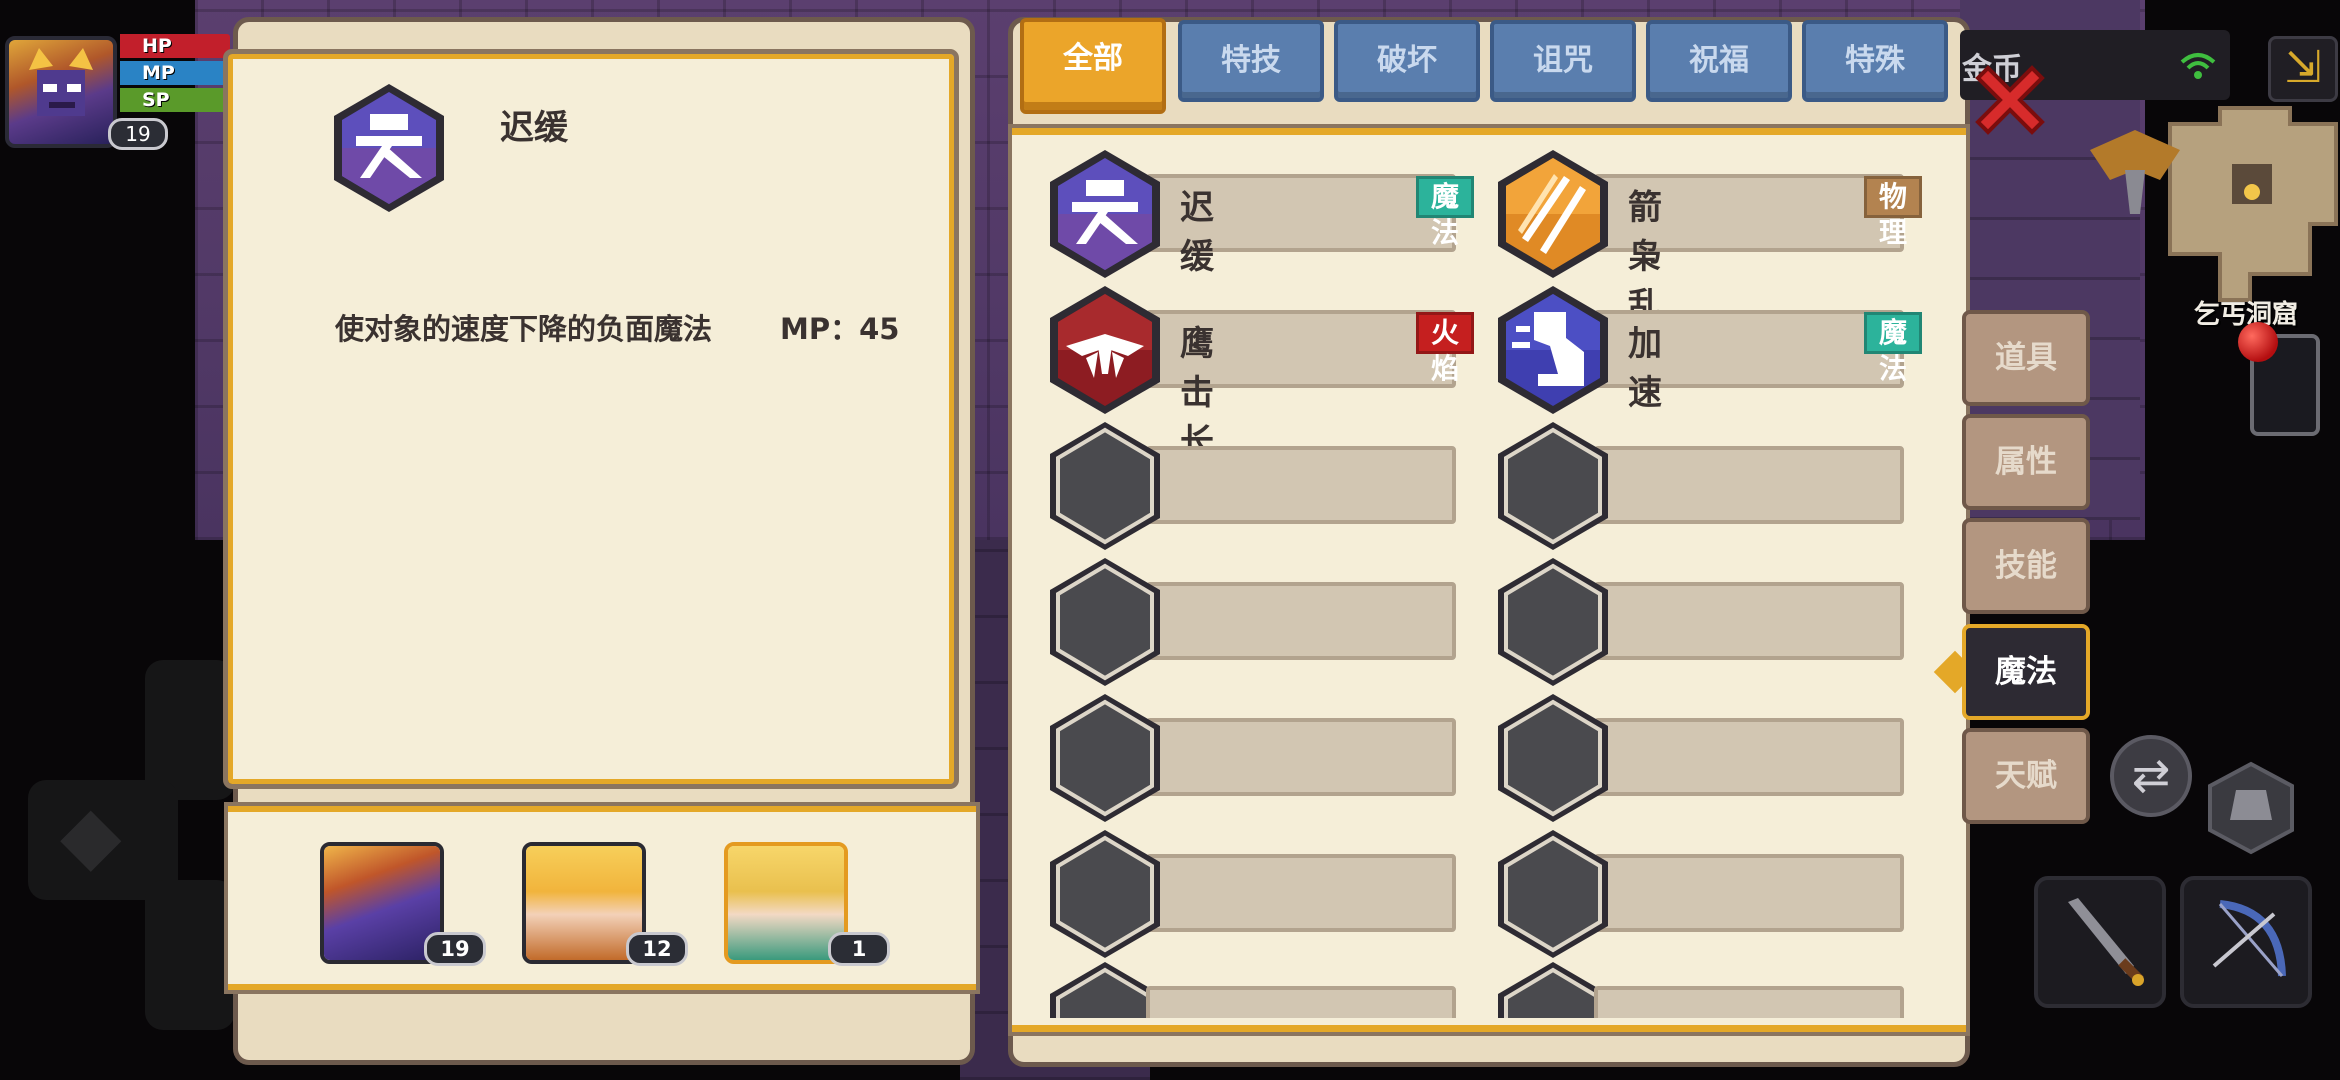  I want to click on status-bars: HP MP SP, so click(175, 74).